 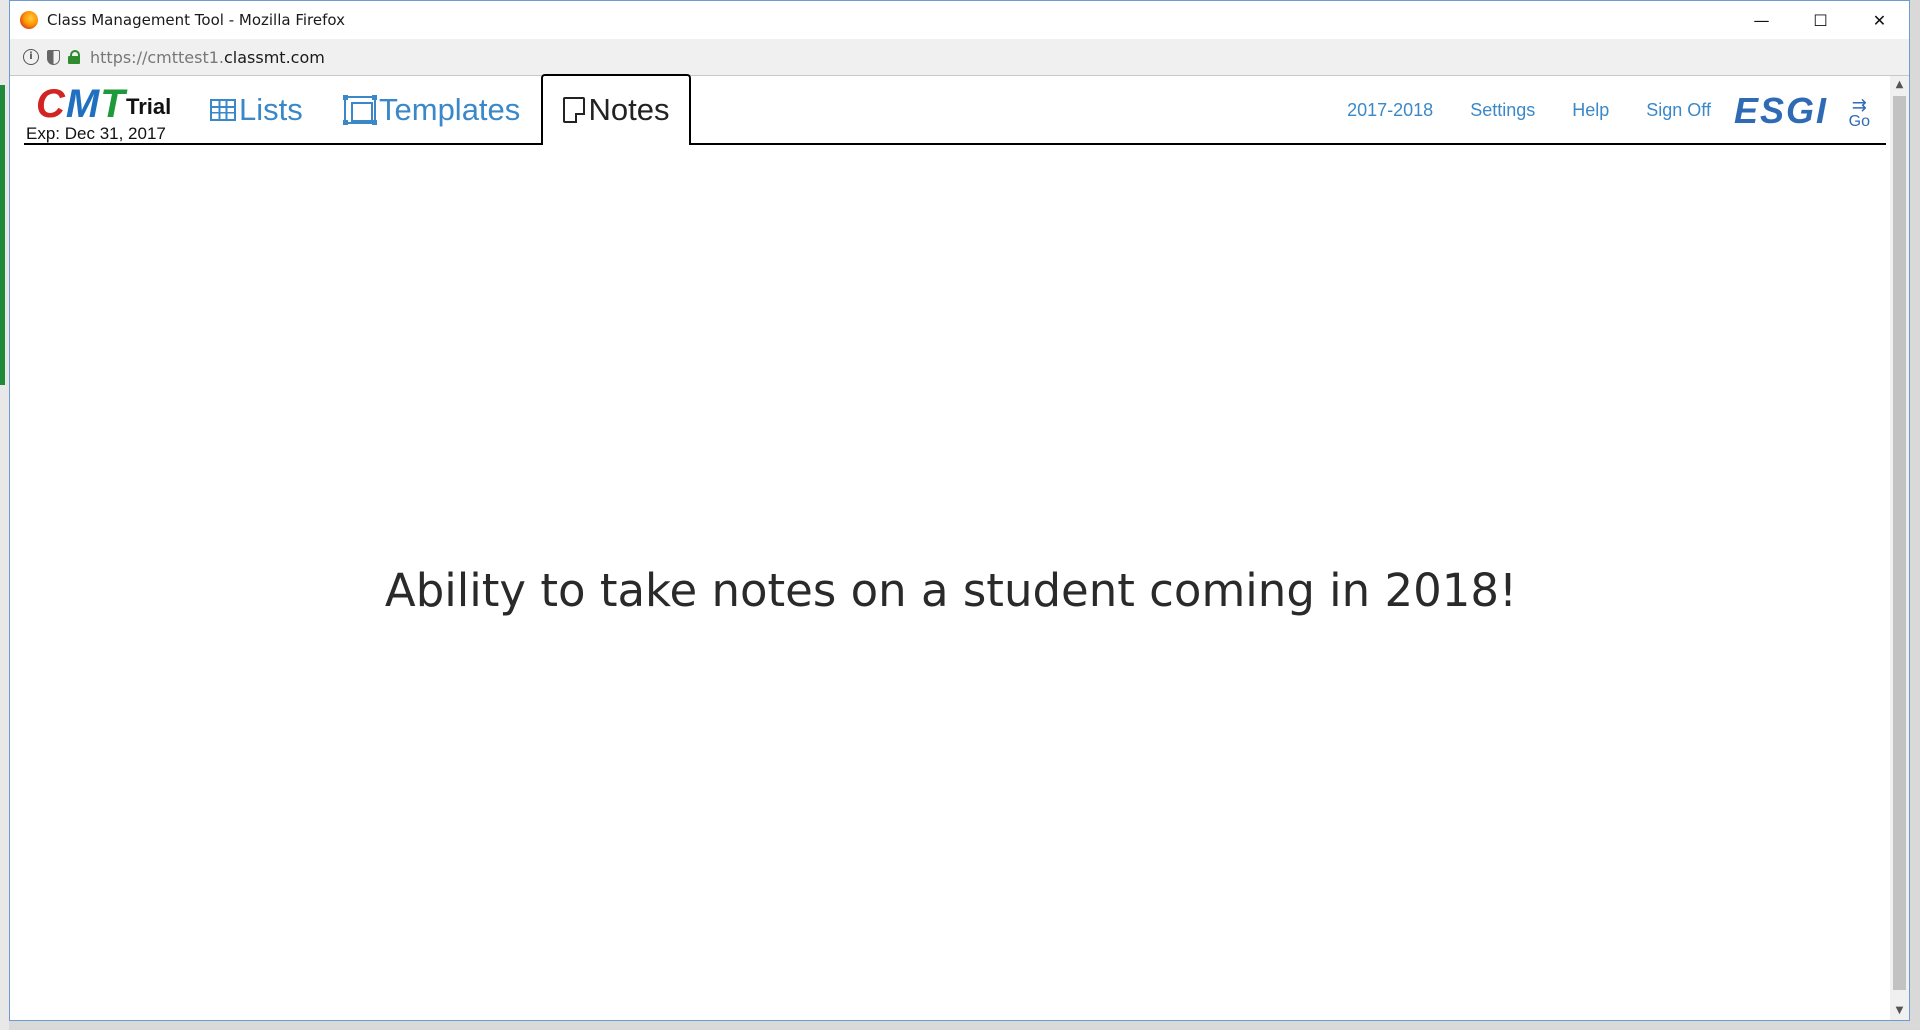 I want to click on sign-off-link: Sign Off, so click(x=1678, y=110).